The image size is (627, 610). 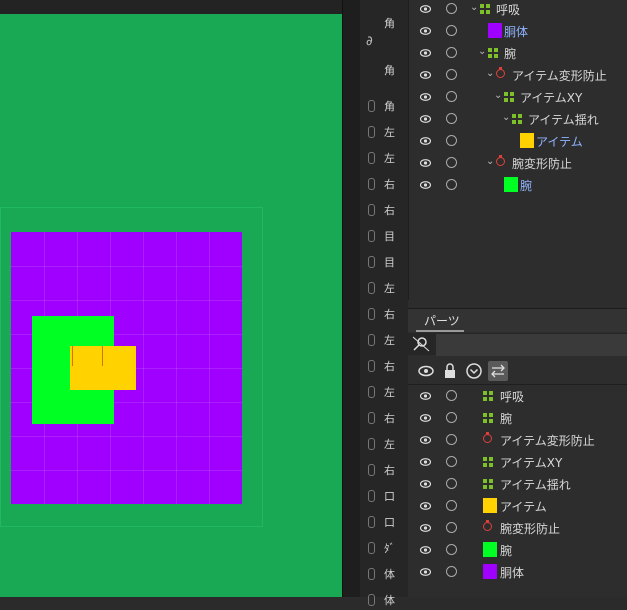 I want to click on item-art-mesh, so click(x=103, y=368).